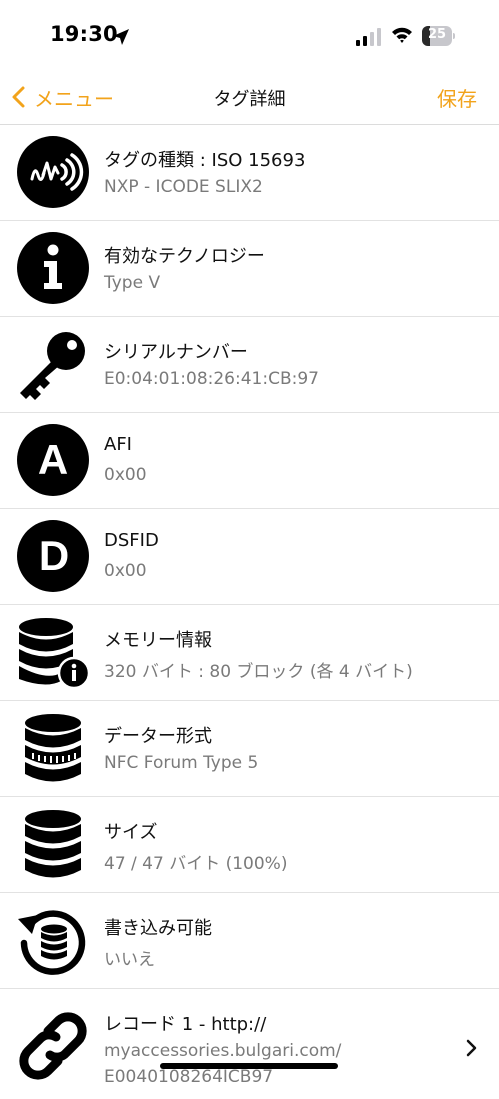  What do you see at coordinates (249, 941) in the screenshot?
I see `list-item-writable: 書き込み可能 いいえ` at bounding box center [249, 941].